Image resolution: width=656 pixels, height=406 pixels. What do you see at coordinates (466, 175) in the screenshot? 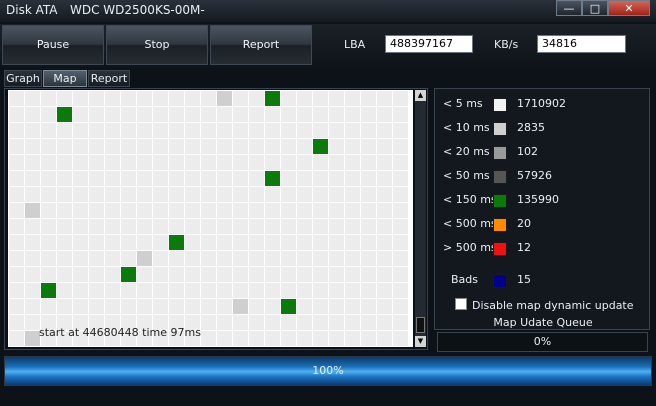
I see `legend-label: < 50 ms` at bounding box center [466, 175].